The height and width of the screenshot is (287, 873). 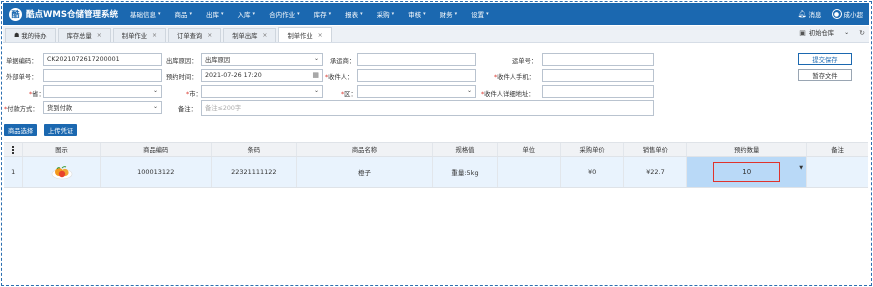 I want to click on menu-finance: 财务 ▾, so click(x=449, y=14).